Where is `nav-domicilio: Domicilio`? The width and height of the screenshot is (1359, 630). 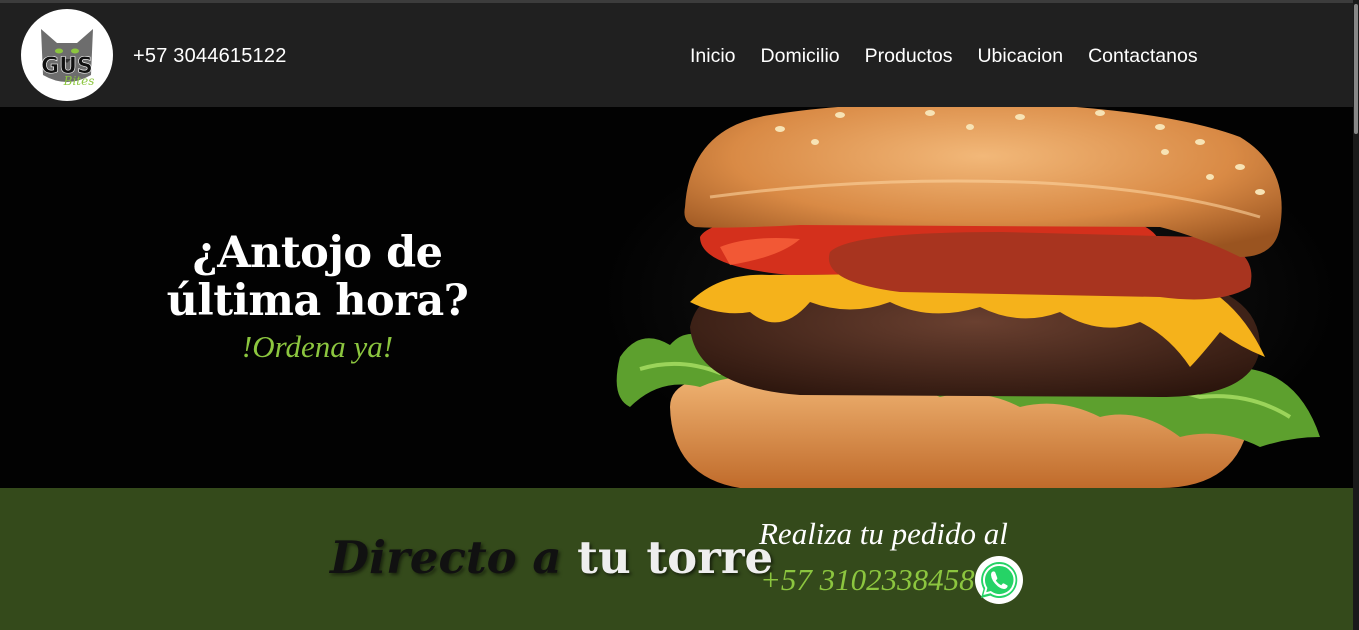 nav-domicilio: Domicilio is located at coordinates (800, 56).